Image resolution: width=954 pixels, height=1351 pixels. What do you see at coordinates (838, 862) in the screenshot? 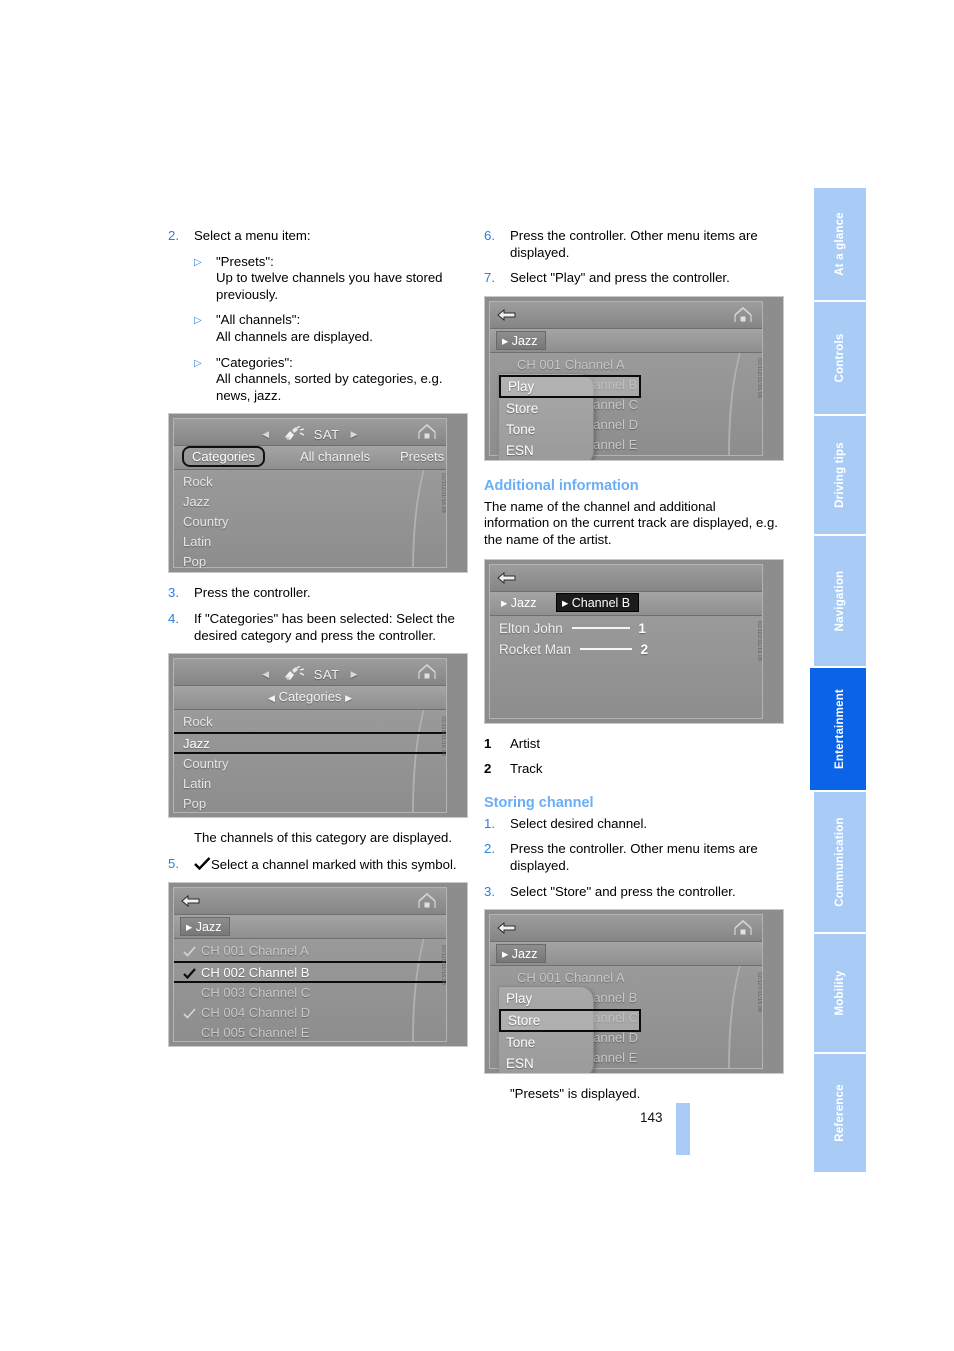
I see `sidebar-item-communication: Communication` at bounding box center [838, 862].